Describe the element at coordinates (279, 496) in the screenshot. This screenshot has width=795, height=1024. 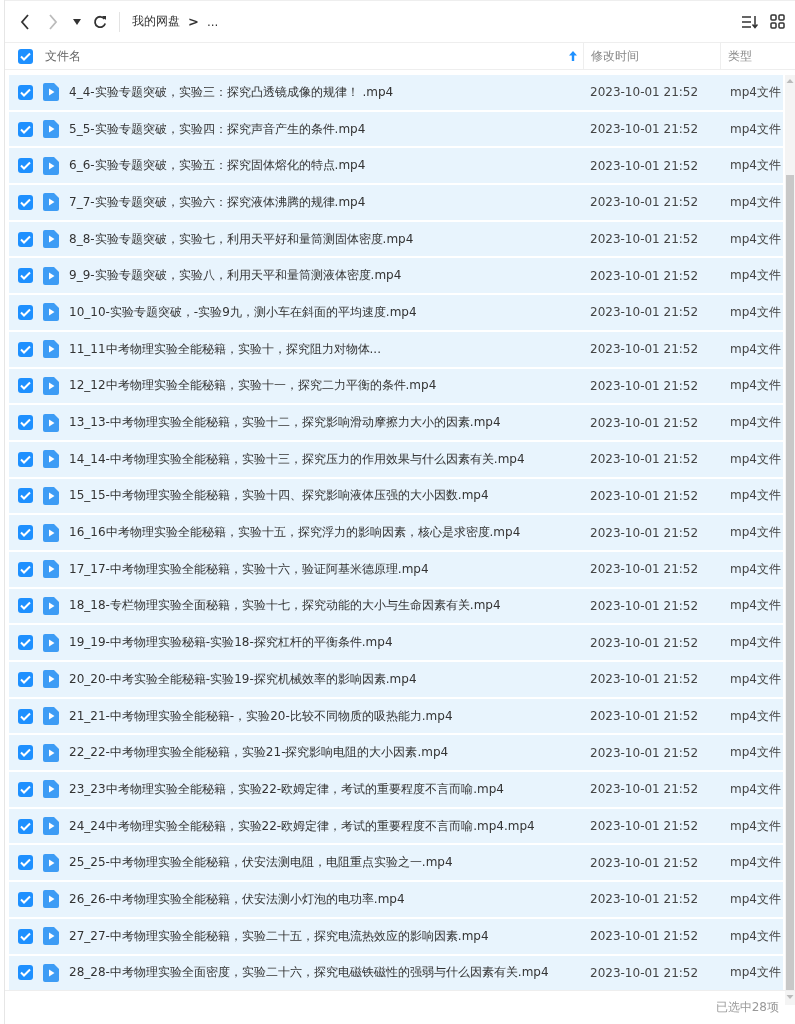
I see `file-name: 15_15-中考物理实验全能秘籍，实验十四、探究影响液体压强的大小因数.mp4` at that location.